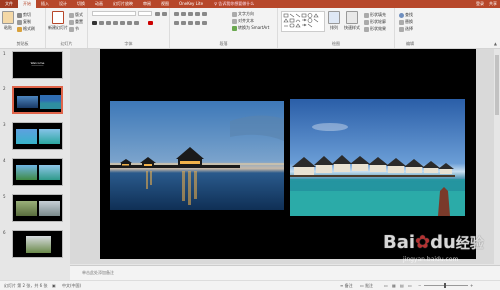  I want to click on strikethrough-icon, so click(122, 23).